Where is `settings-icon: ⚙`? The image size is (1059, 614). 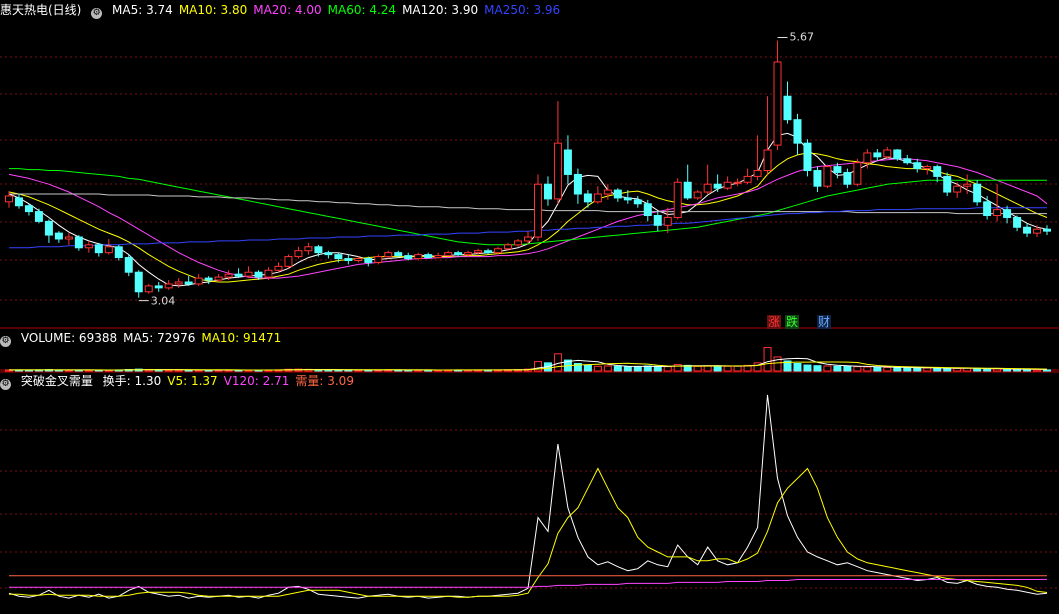 settings-icon: ⚙ is located at coordinates (97, 13).